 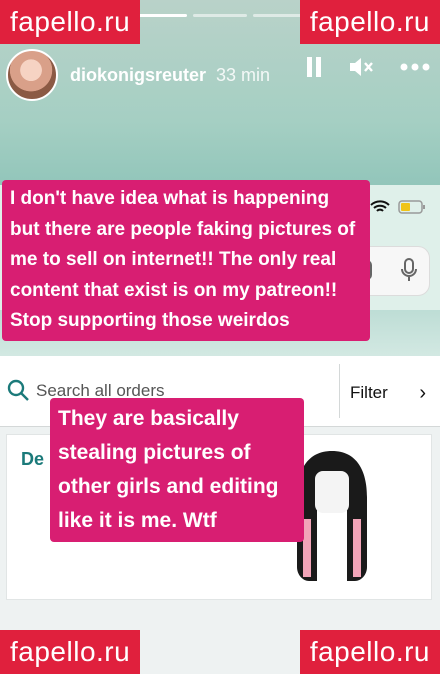 I want to click on avatar, so click(x=32, y=75).